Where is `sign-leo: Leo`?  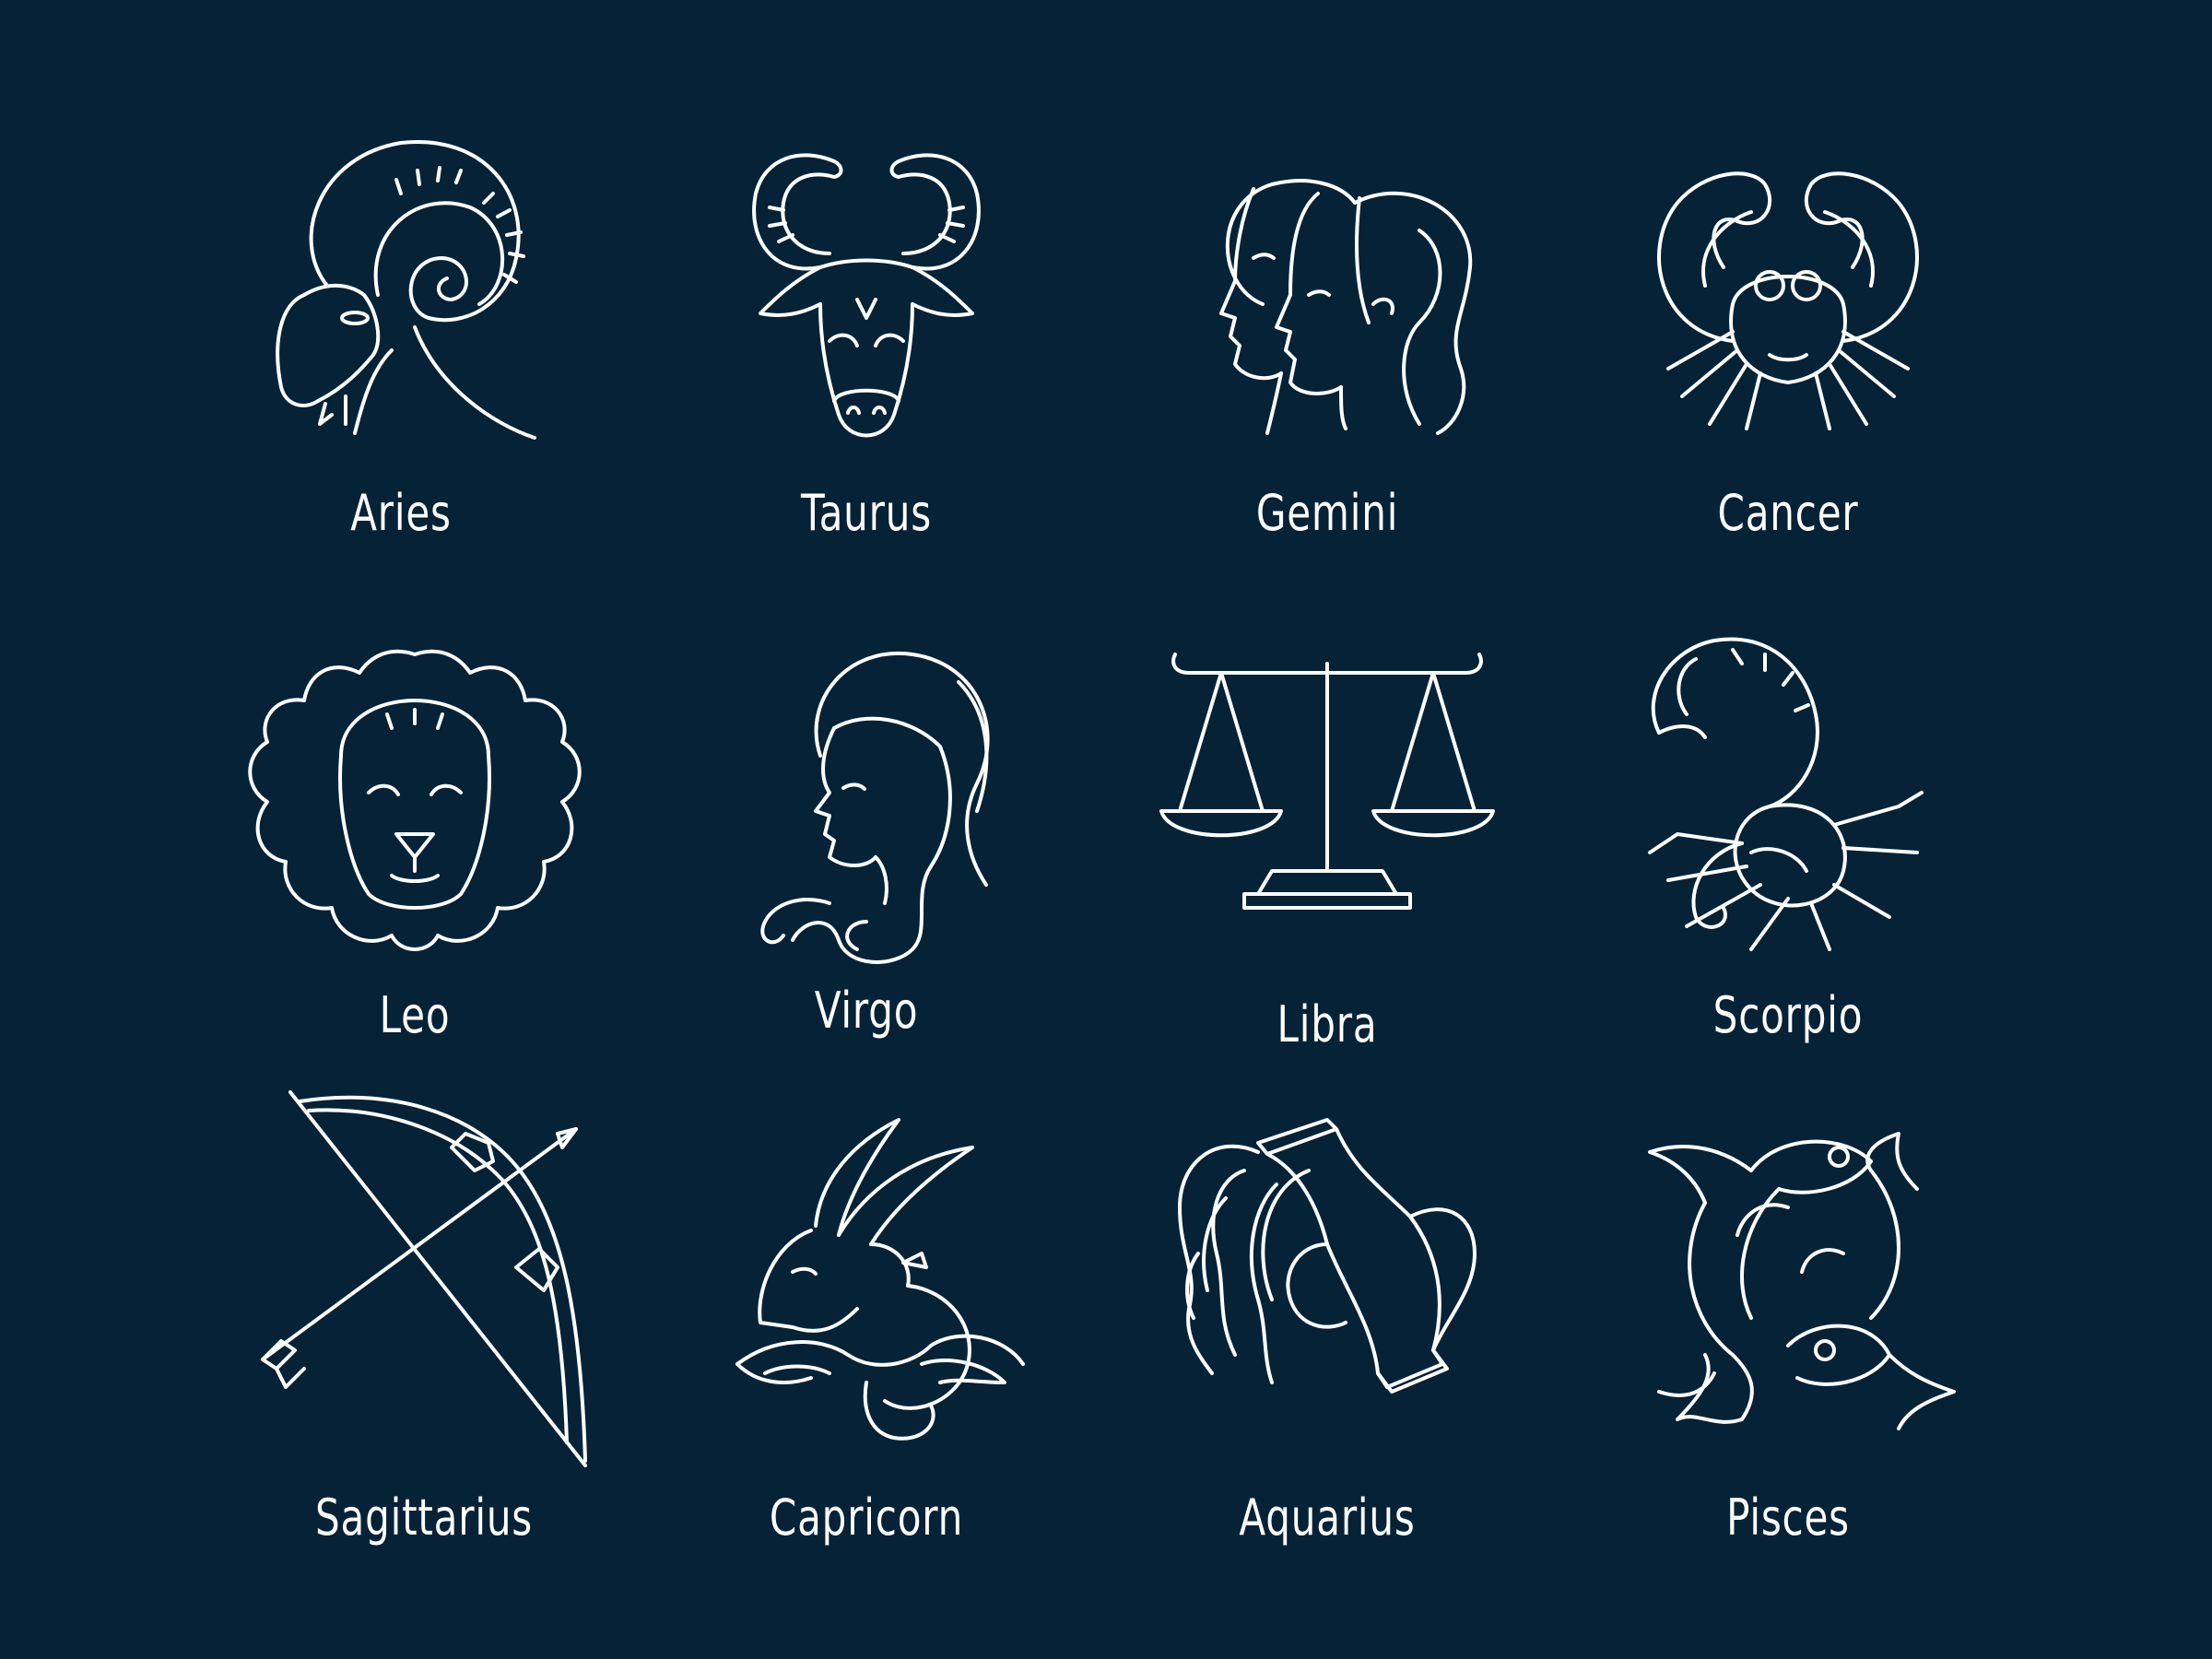
sign-leo: Leo is located at coordinates (414, 894).